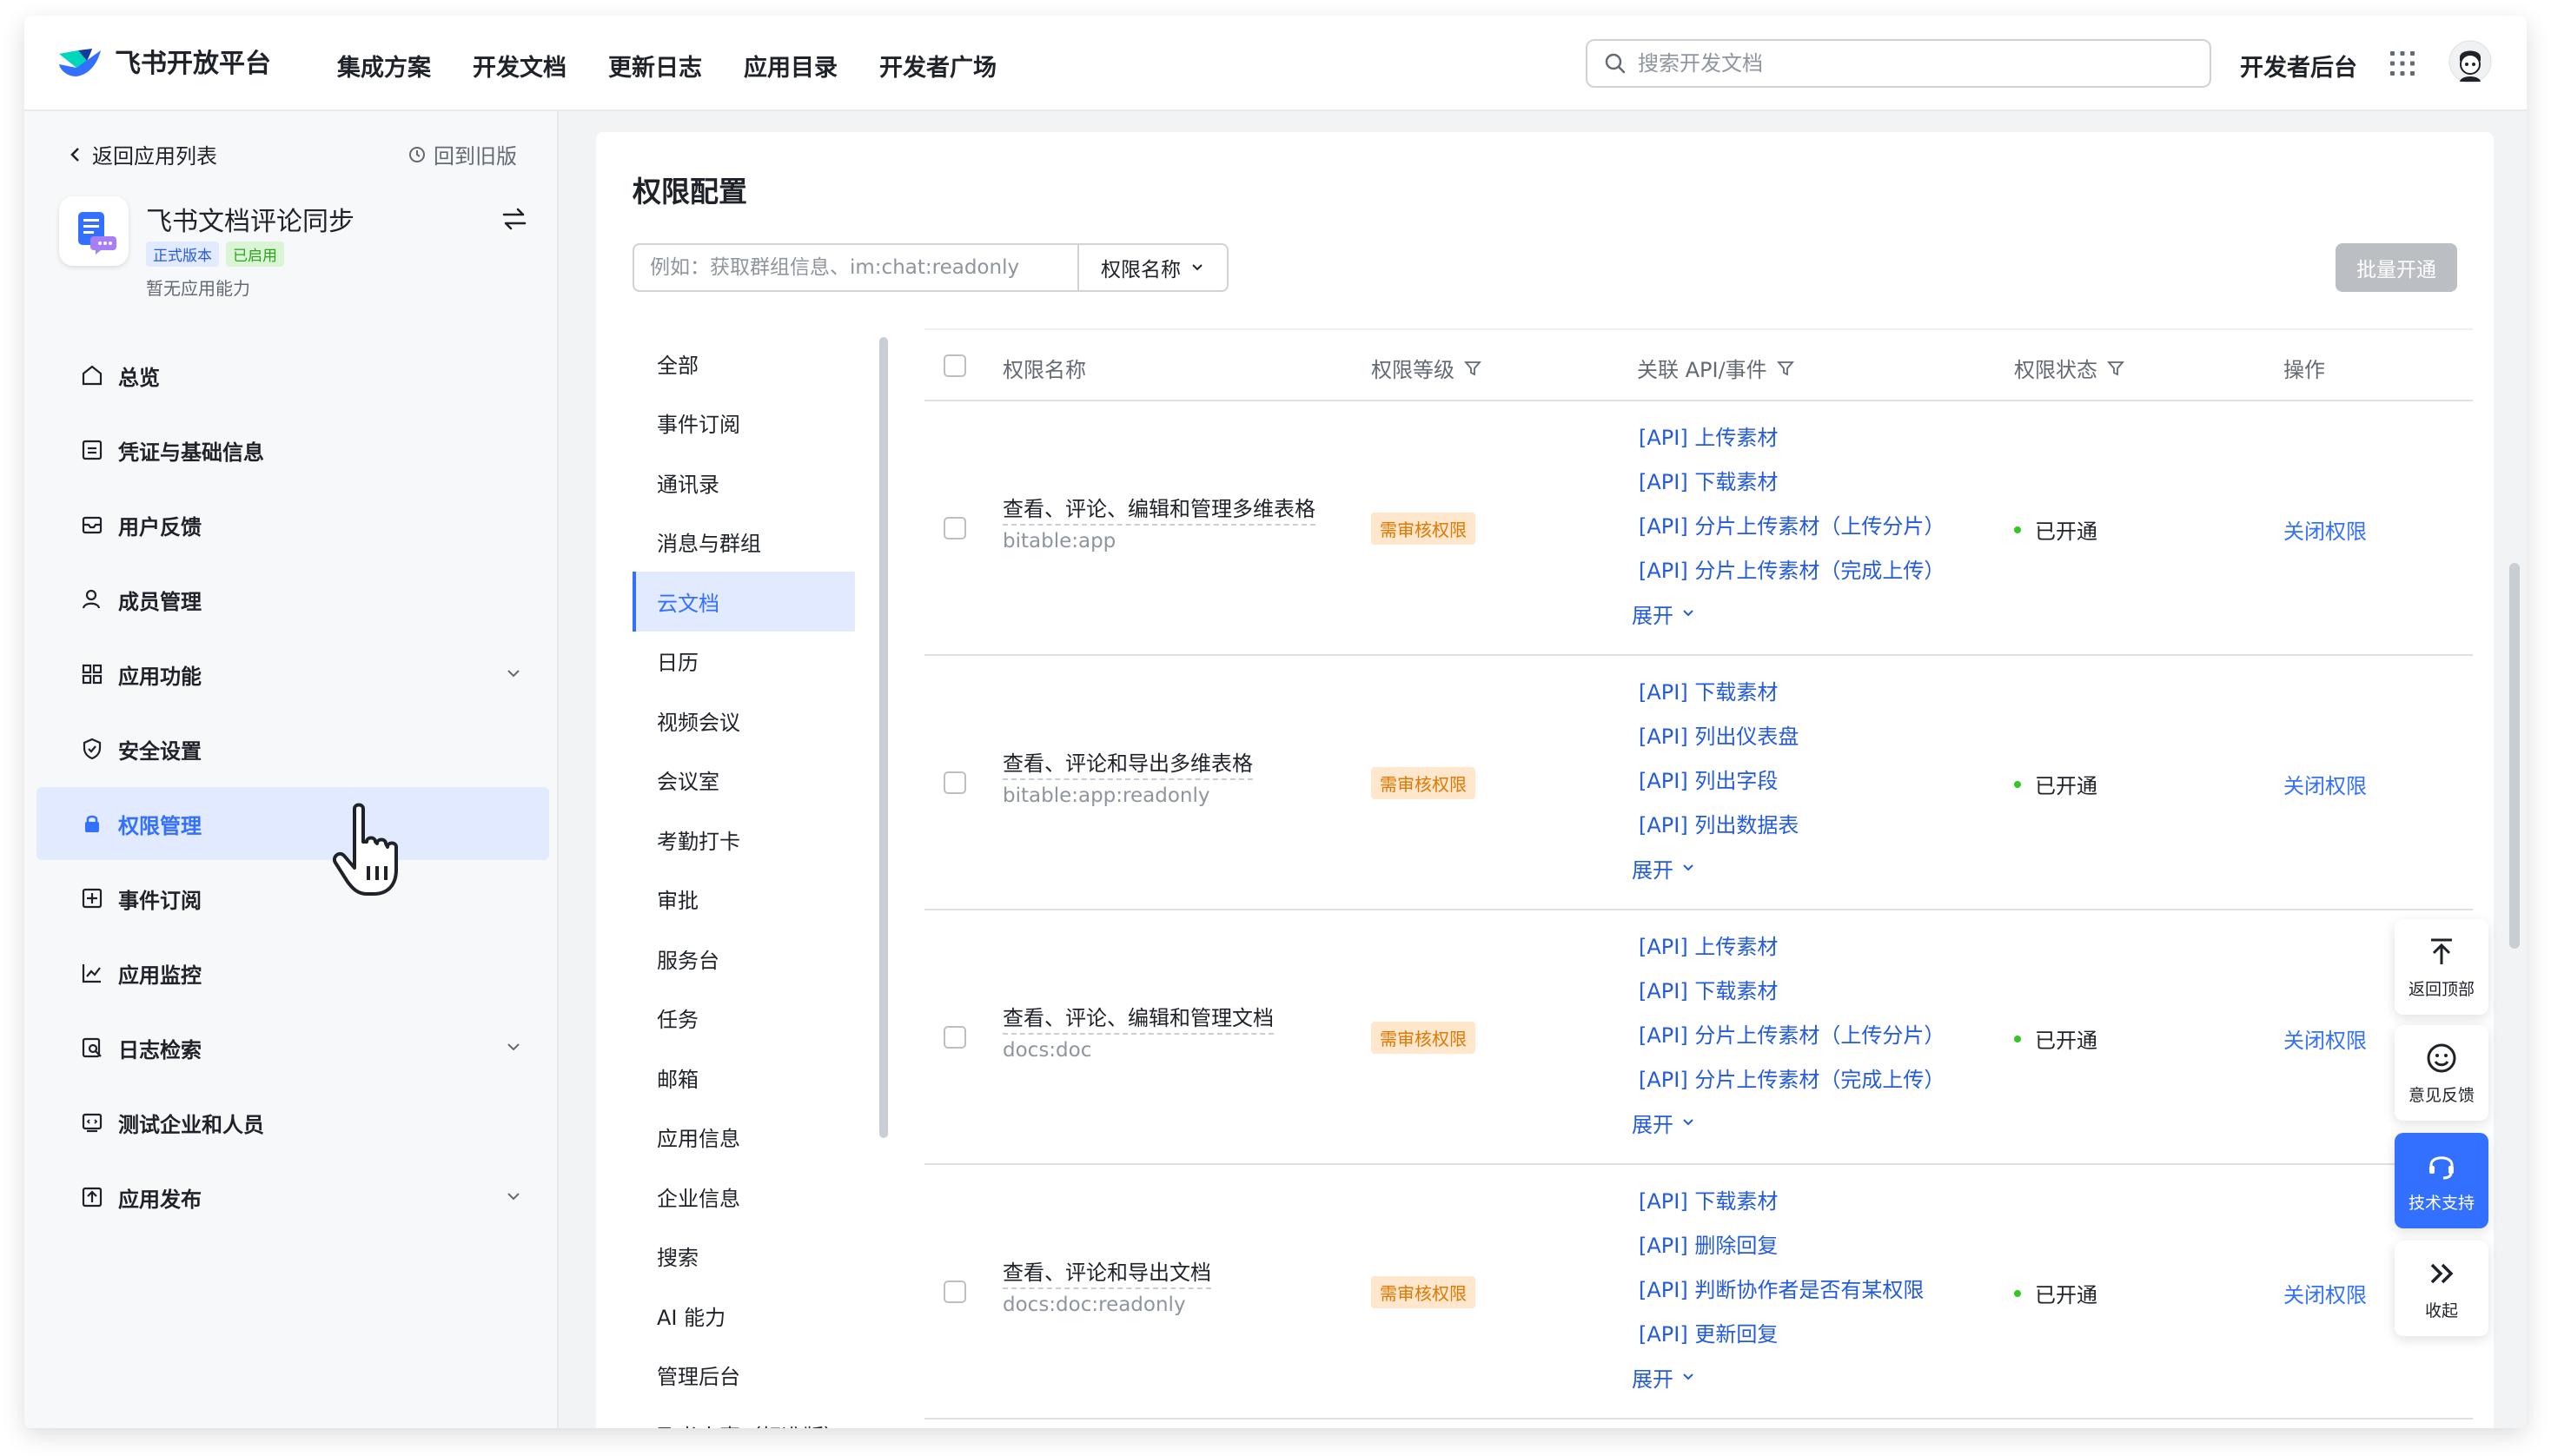  I want to click on api-link: [API] 列出仪表盘, so click(1715, 734).